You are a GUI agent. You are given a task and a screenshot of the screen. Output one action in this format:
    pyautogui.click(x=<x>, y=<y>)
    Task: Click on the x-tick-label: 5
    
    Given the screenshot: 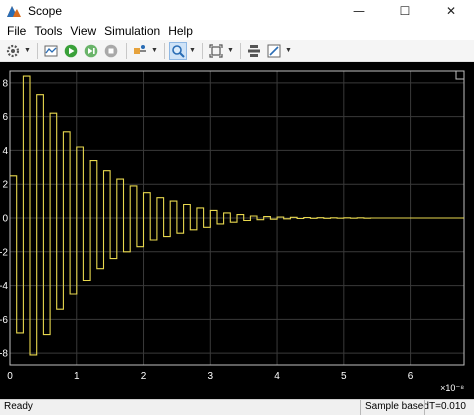 What is the action you would take?
    pyautogui.click(x=344, y=376)
    